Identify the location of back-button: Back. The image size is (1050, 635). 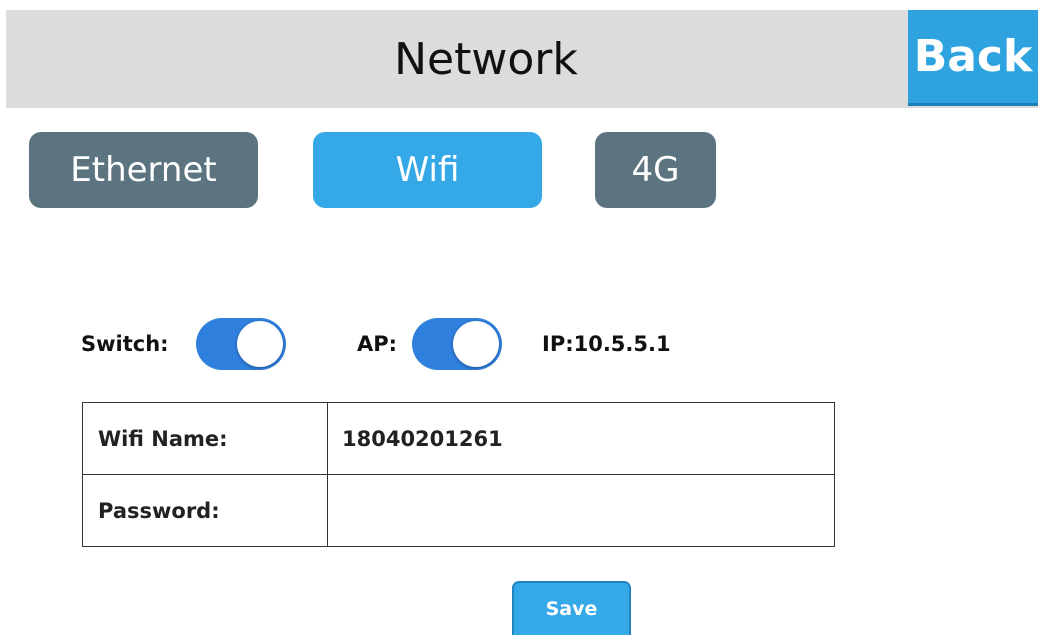
(973, 58).